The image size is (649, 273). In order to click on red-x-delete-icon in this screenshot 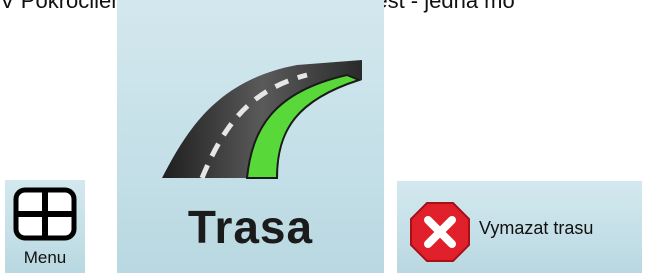, I will do `click(440, 232)`.